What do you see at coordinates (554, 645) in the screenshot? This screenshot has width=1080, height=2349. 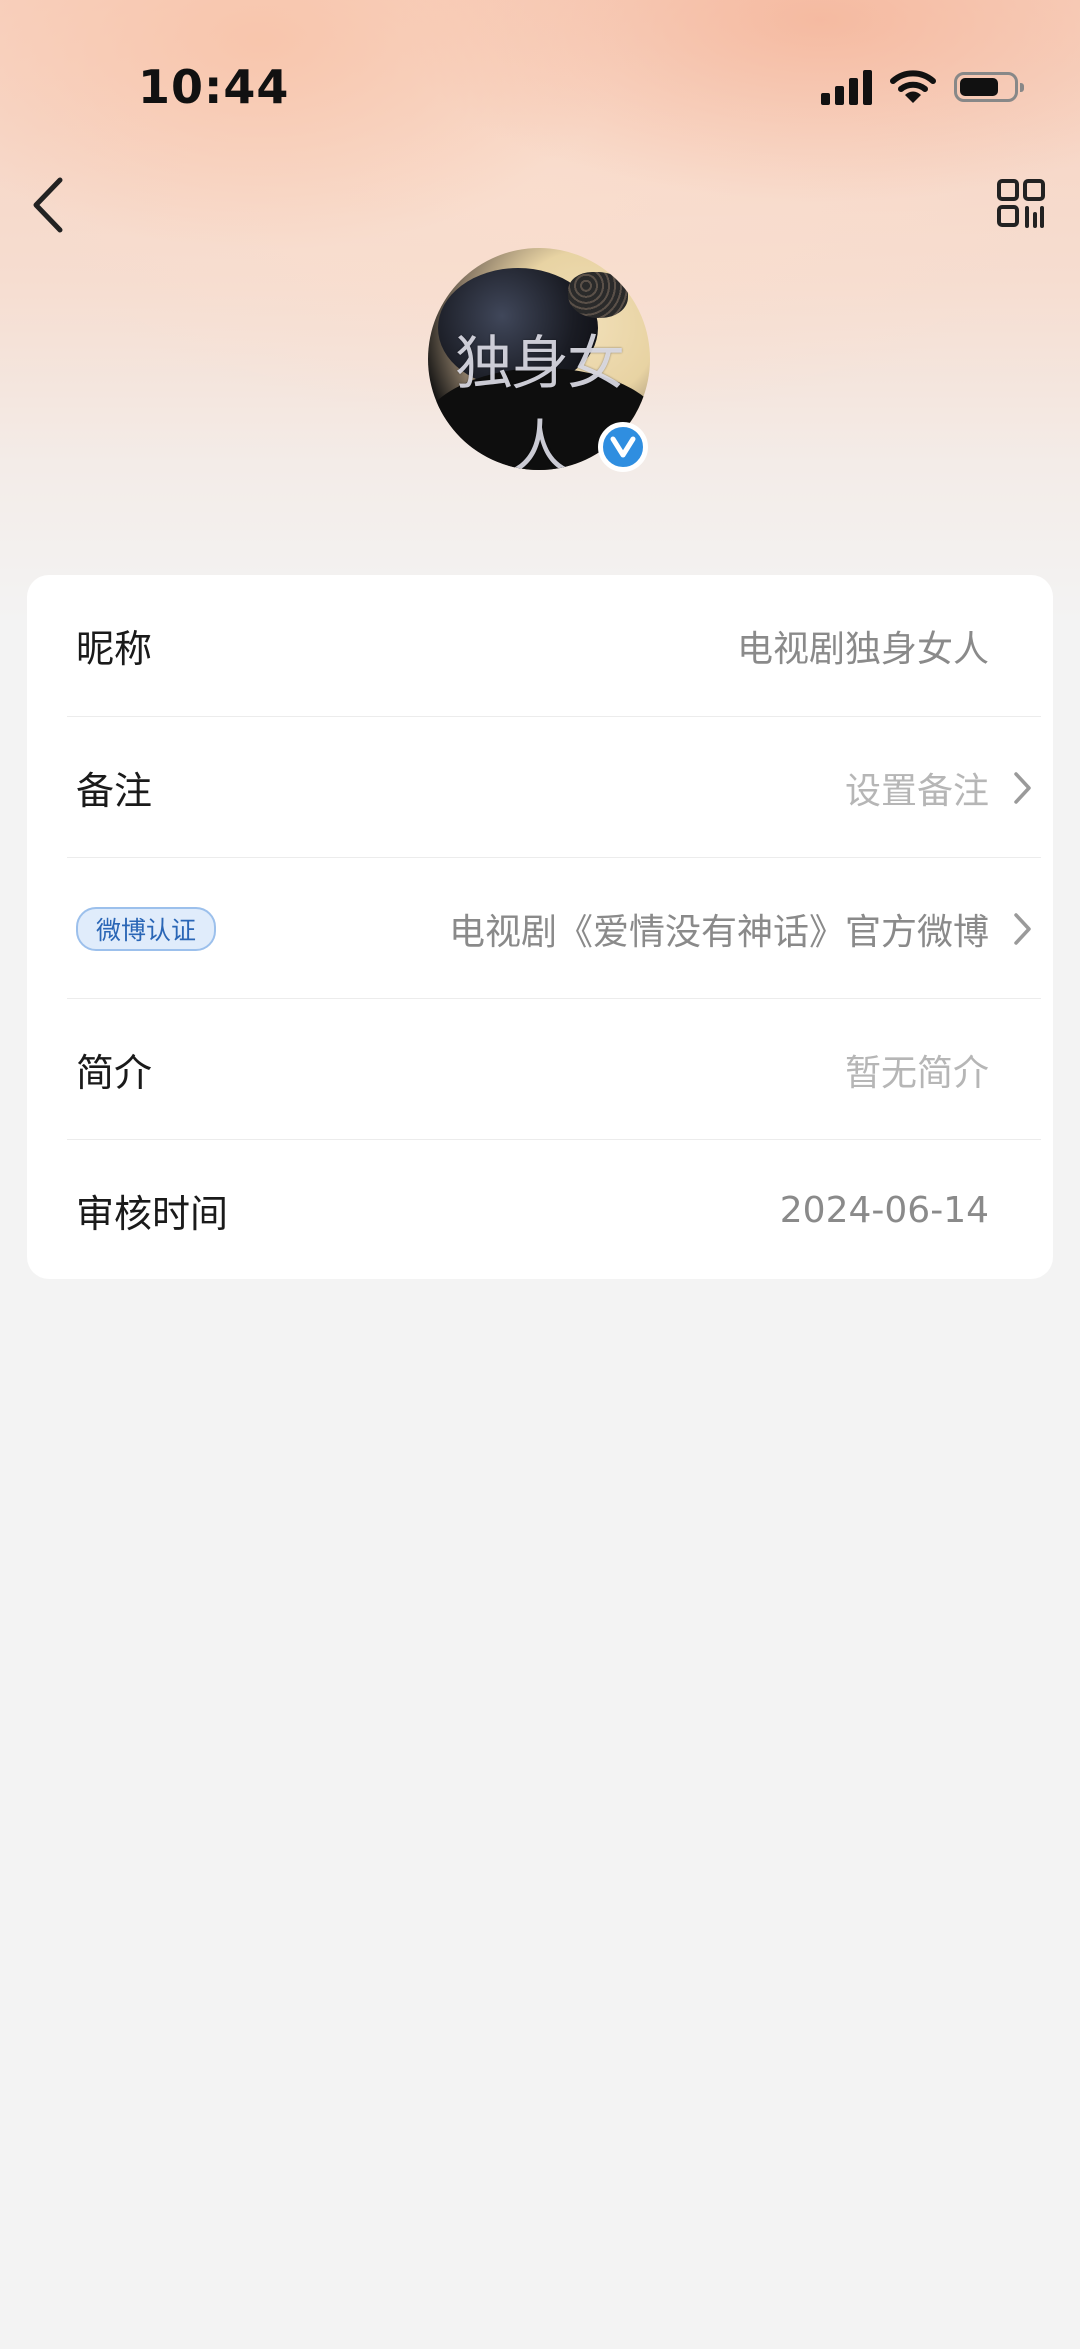 I see `row-nickname: 昵称 电视剧独身女人` at bounding box center [554, 645].